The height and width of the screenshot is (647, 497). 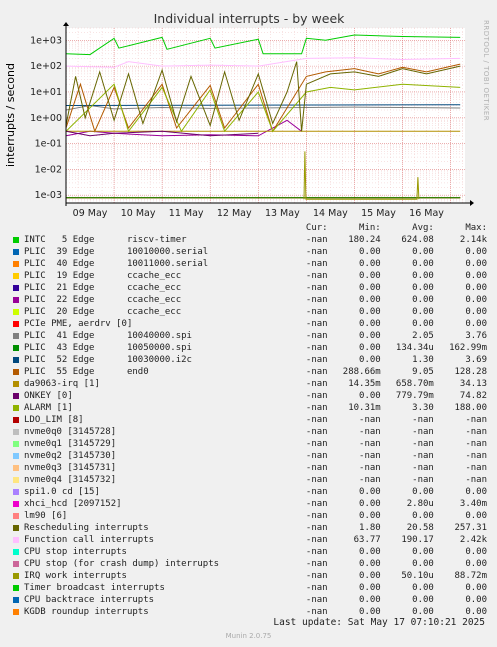 What do you see at coordinates (476, 228) in the screenshot?
I see `header-max: Max:` at bounding box center [476, 228].